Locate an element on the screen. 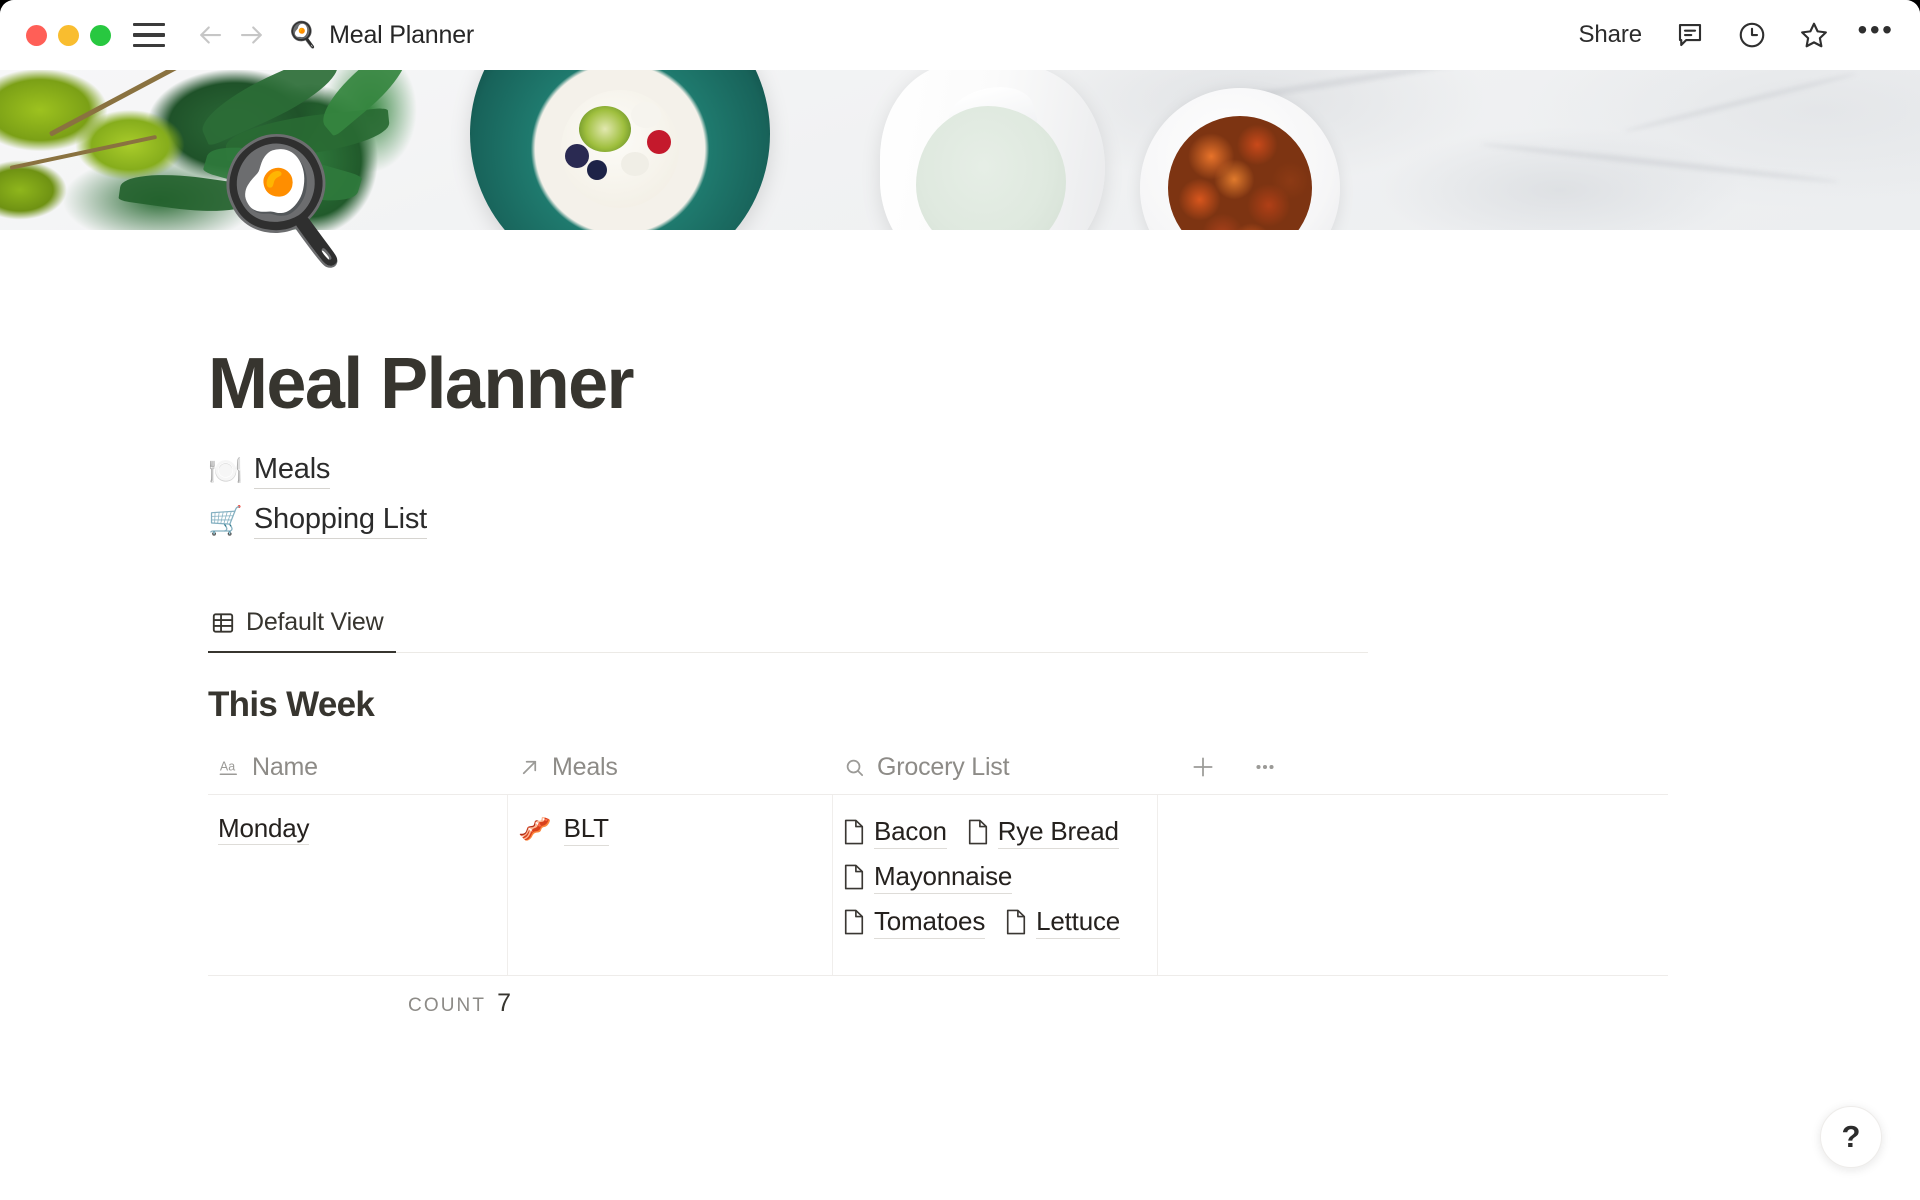 The height and width of the screenshot is (1200, 1920). grocery-item-label: Lettuce is located at coordinates (1078, 922).